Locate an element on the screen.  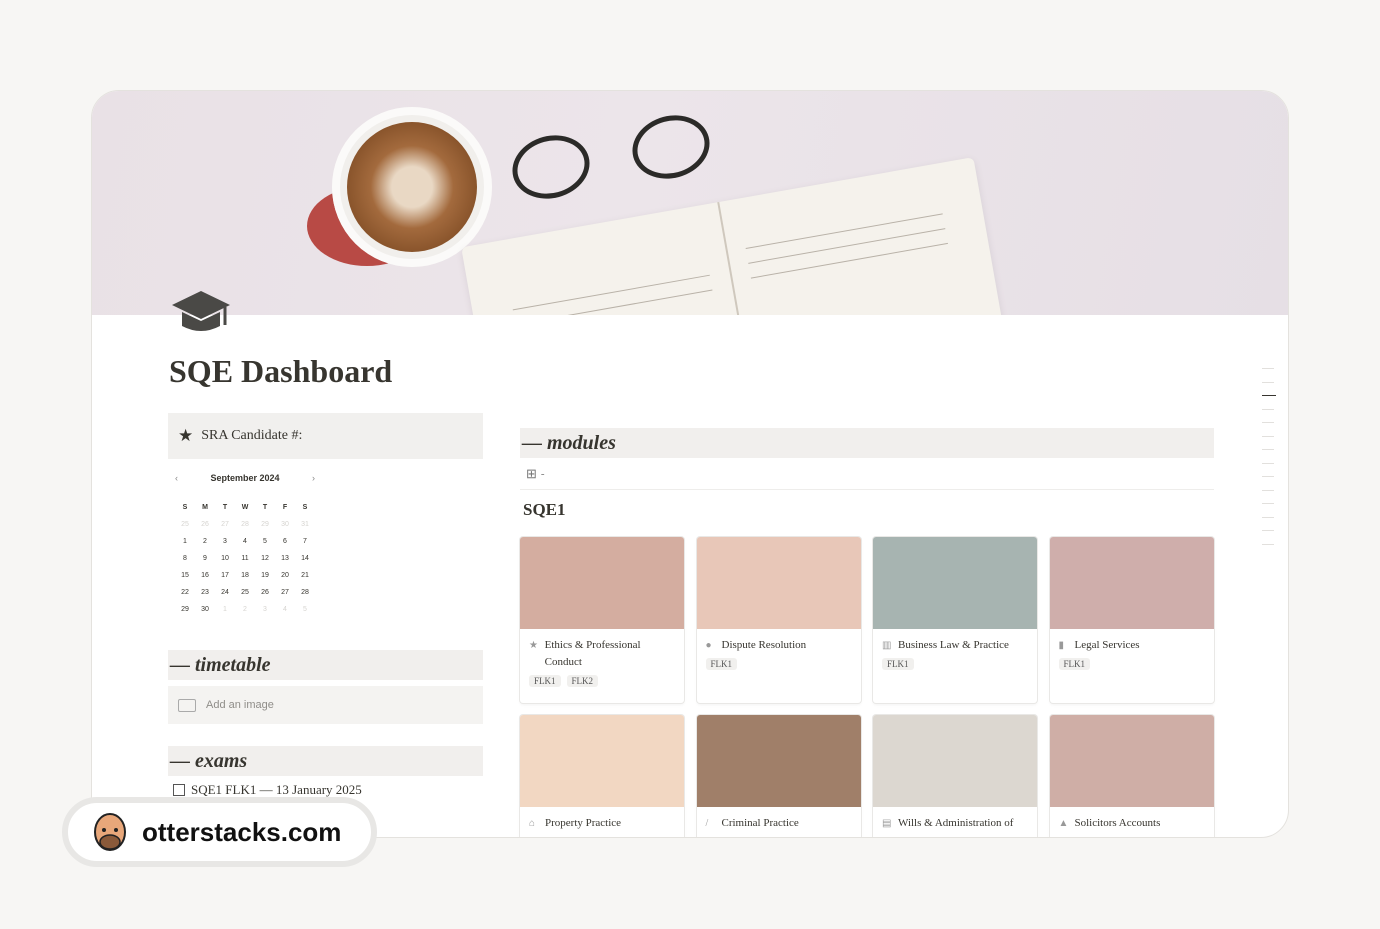
calendar-month: September 2024 is located at coordinates (245, 478).